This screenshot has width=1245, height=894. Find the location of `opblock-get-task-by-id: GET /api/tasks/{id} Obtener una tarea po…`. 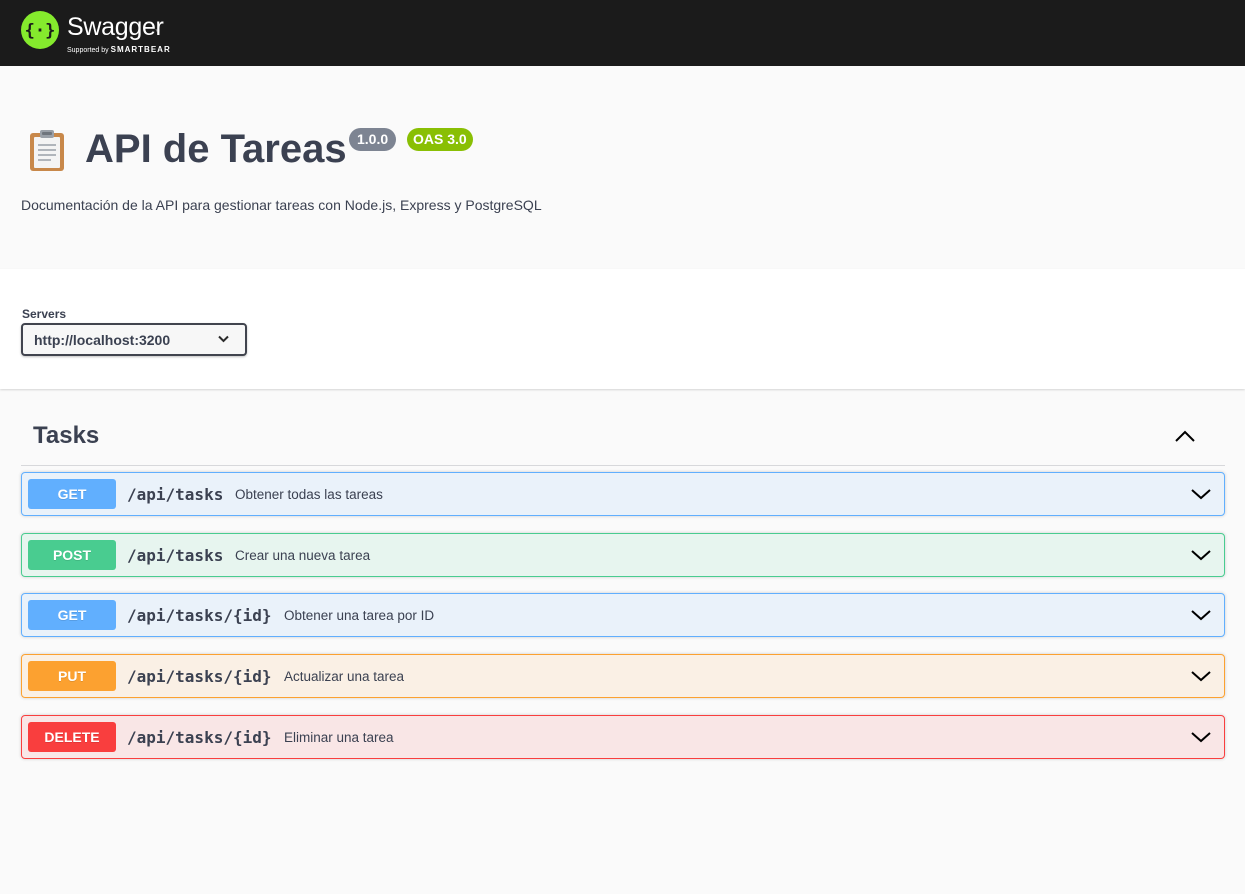

opblock-get-task-by-id: GET /api/tasks/{id} Obtener una tarea po… is located at coordinates (623, 615).